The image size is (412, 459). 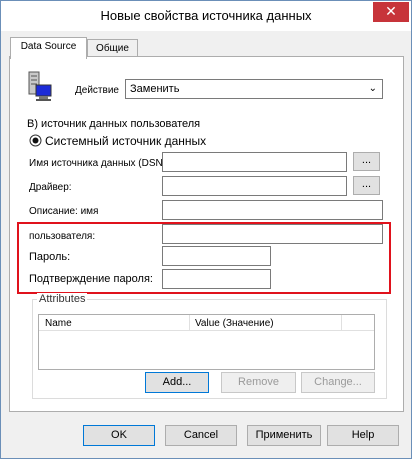 What do you see at coordinates (50, 257) in the screenshot?
I see `password-label: Пароль:` at bounding box center [50, 257].